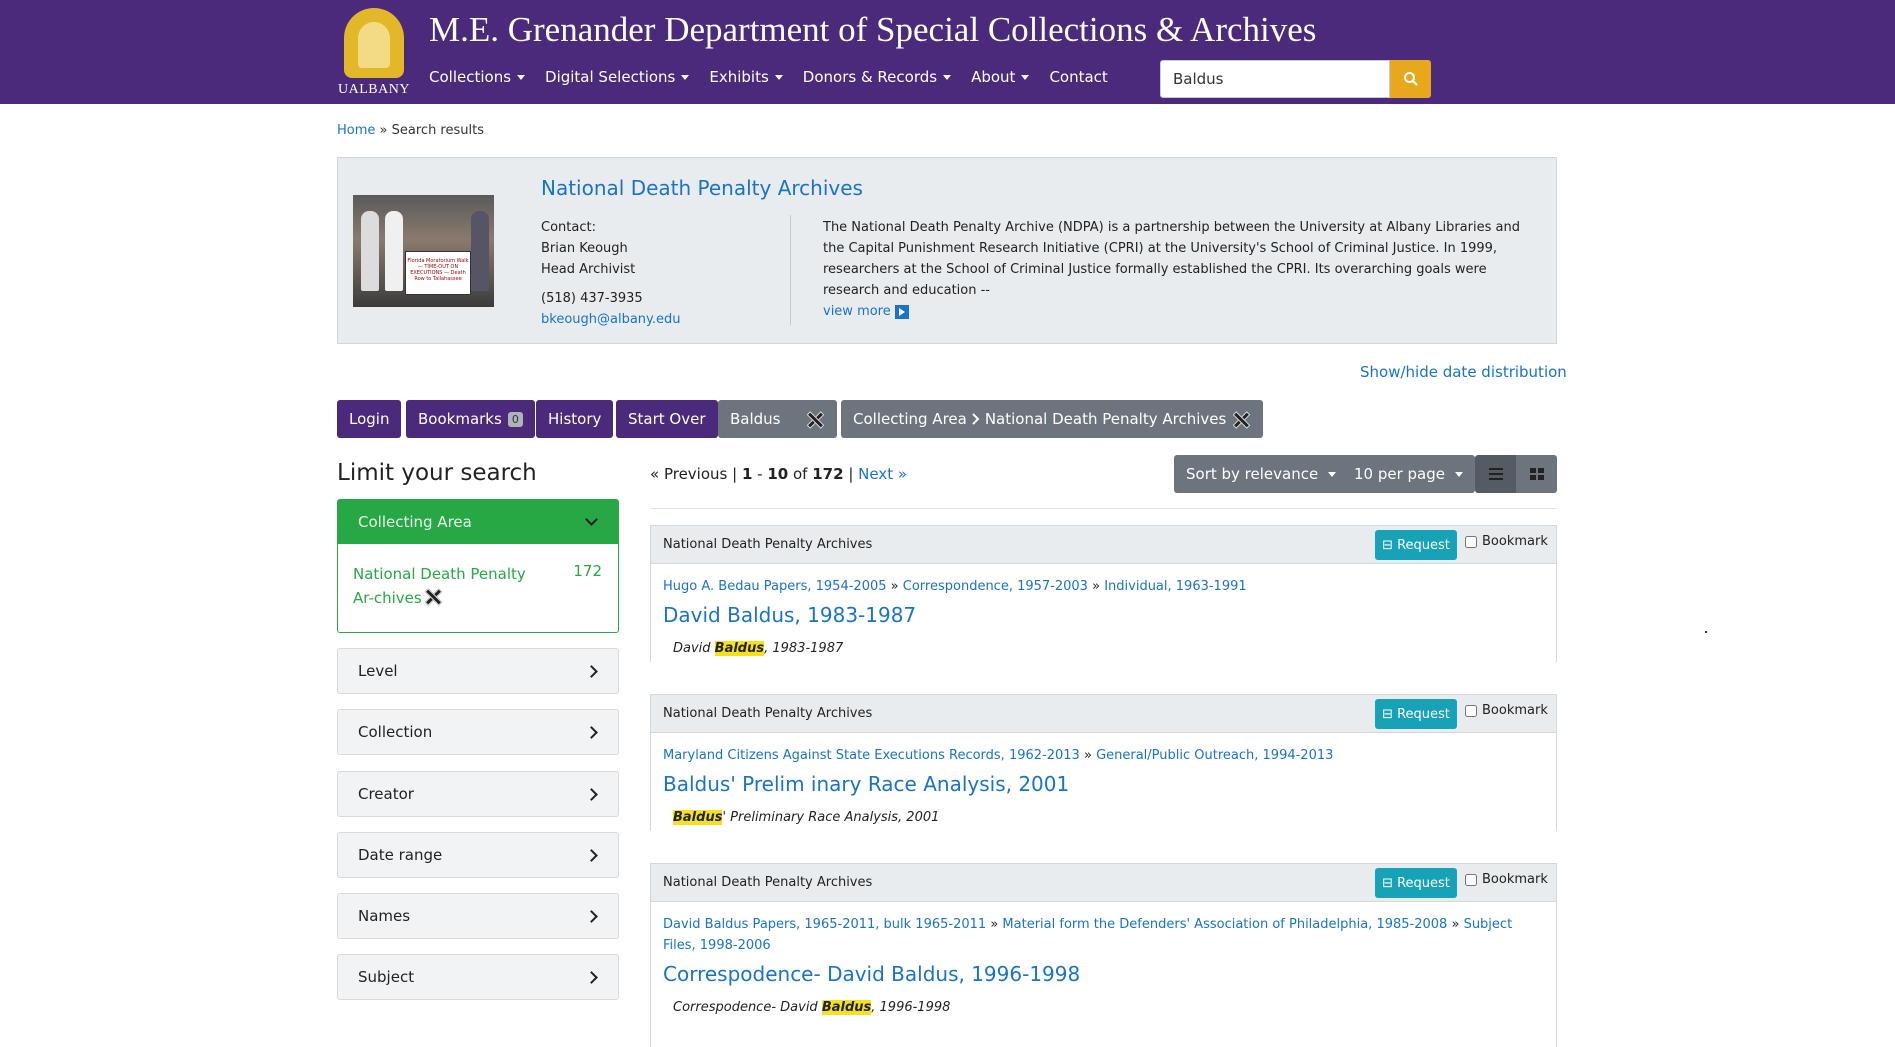 The width and height of the screenshot is (1895, 1047). I want to click on result-snippet: David Baldus, 1983-1987, so click(758, 648).